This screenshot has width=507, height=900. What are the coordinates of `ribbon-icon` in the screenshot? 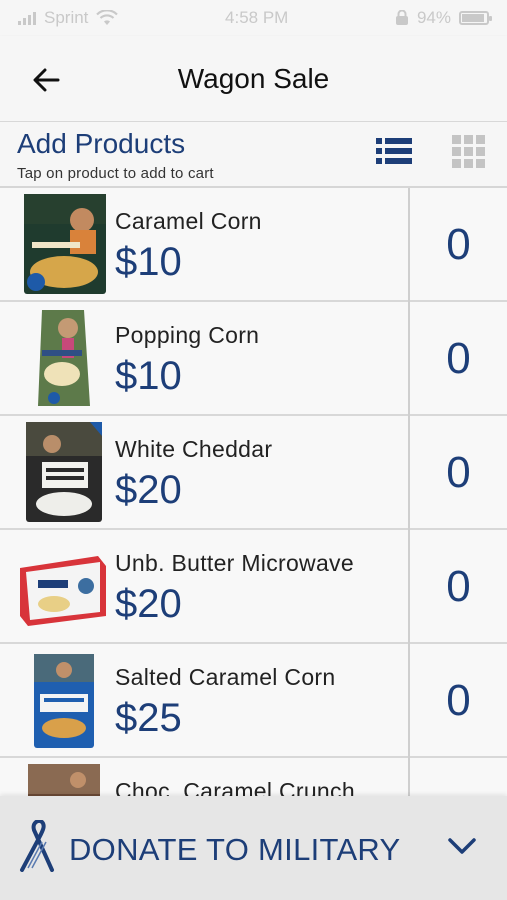 It's located at (37, 846).